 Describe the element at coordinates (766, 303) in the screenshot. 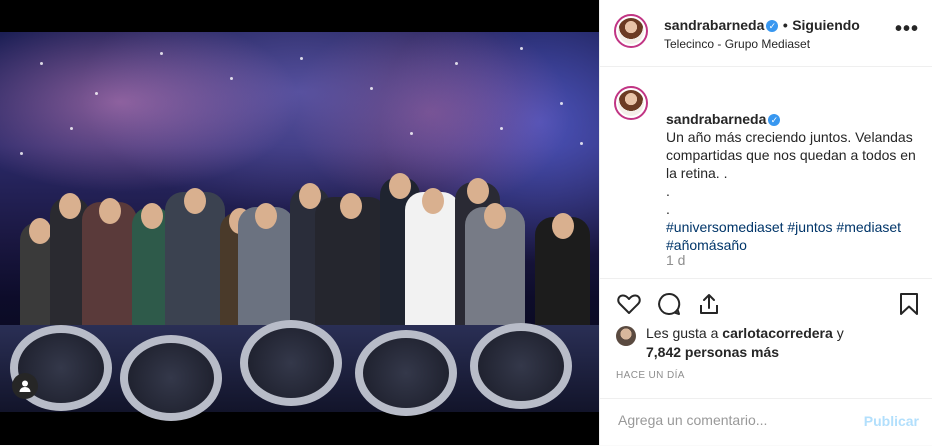

I see `post-actions` at that location.